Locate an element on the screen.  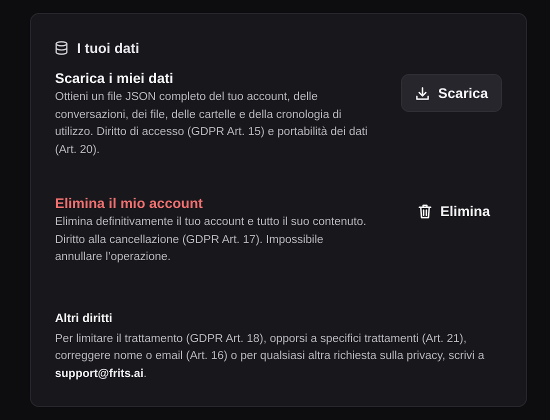
section-description: Ottieni un file JSON completo del tuo account, delle conversazioni, dei file, delle cartelle e della cronologia di utilizzo. Diritto di accesso (GDPR Art. 15) e portabilità dei dati (Art. 20). is located at coordinates (212, 124).